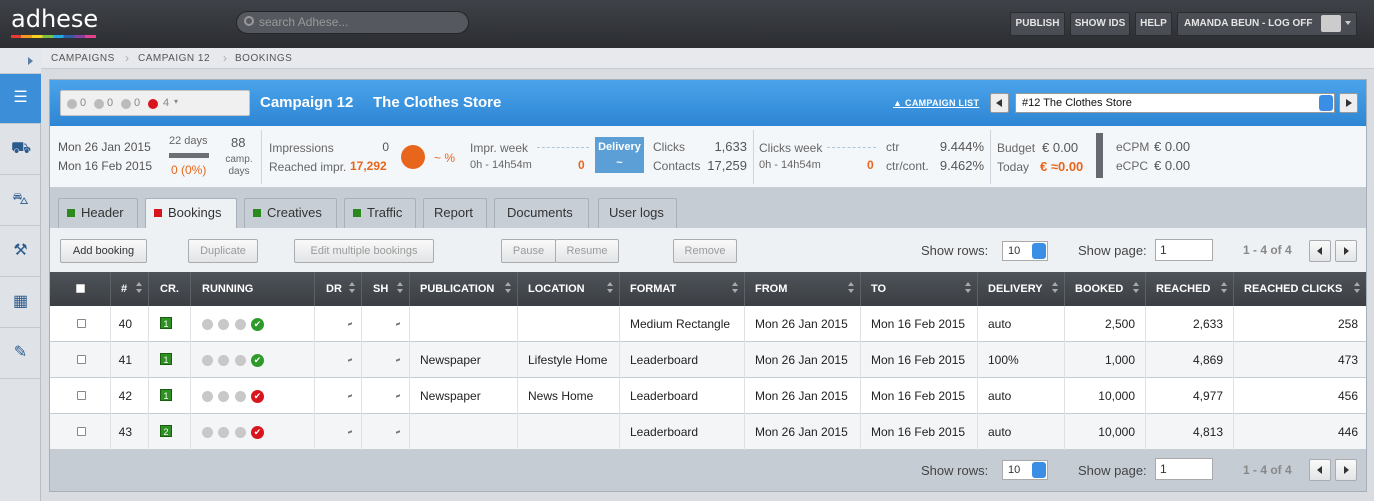 Image resolution: width=1374 pixels, height=501 pixels. What do you see at coordinates (385, 212) in the screenshot?
I see `tab-label: Traffic` at bounding box center [385, 212].